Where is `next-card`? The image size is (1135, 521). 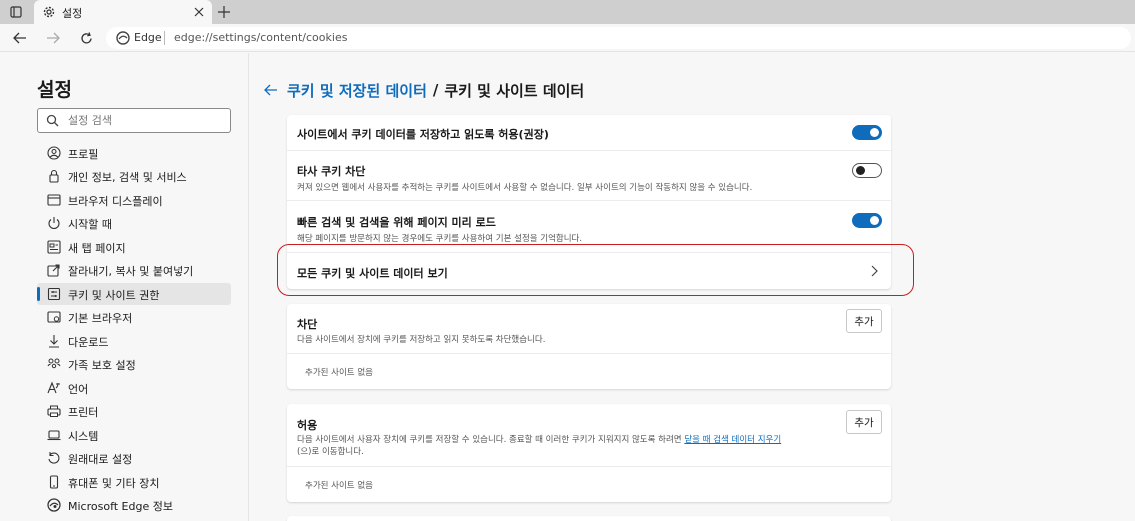 next-card is located at coordinates (589, 518).